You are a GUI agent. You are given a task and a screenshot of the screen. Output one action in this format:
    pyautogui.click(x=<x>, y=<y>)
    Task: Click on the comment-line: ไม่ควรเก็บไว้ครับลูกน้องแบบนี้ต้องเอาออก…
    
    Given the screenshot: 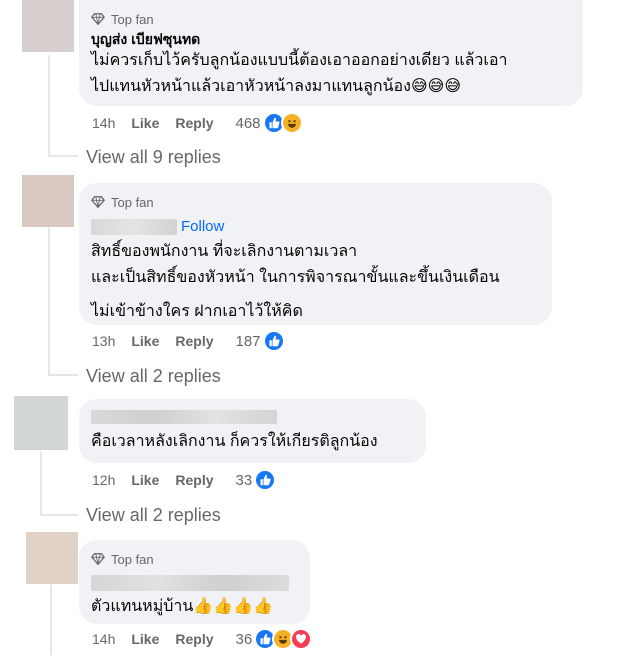 What is the action you would take?
    pyautogui.click(x=299, y=60)
    